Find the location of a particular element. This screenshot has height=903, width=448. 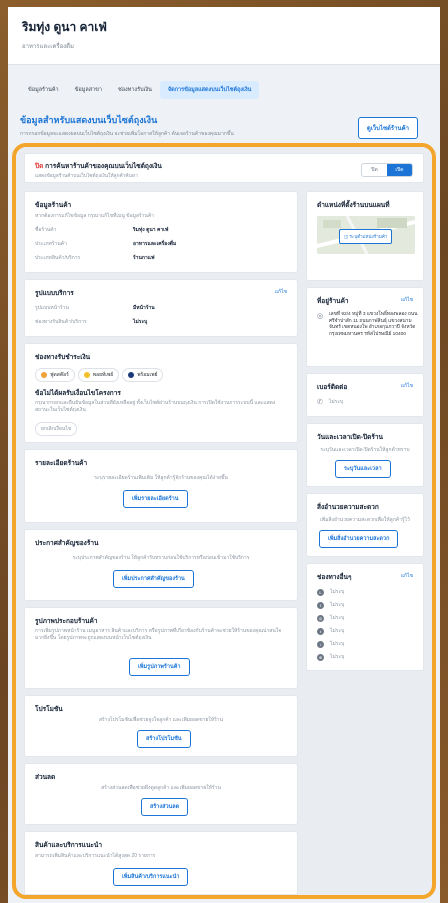

store-type-label: ประเภทร้านค้า is located at coordinates (51, 244).